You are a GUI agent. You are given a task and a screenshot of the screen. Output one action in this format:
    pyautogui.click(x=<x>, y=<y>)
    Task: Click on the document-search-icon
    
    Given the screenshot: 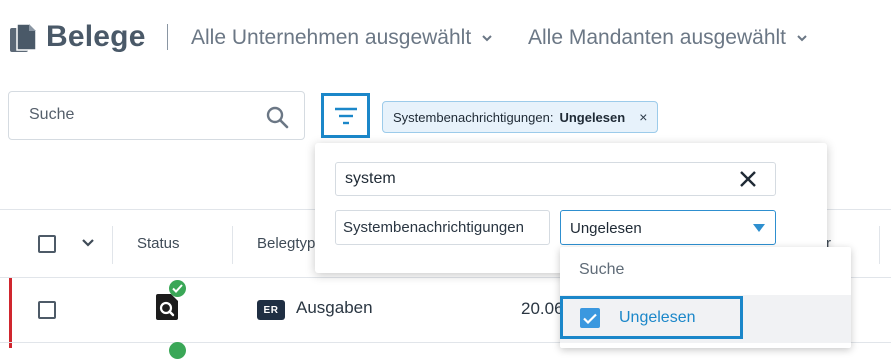 What is the action you would take?
    pyautogui.click(x=167, y=307)
    